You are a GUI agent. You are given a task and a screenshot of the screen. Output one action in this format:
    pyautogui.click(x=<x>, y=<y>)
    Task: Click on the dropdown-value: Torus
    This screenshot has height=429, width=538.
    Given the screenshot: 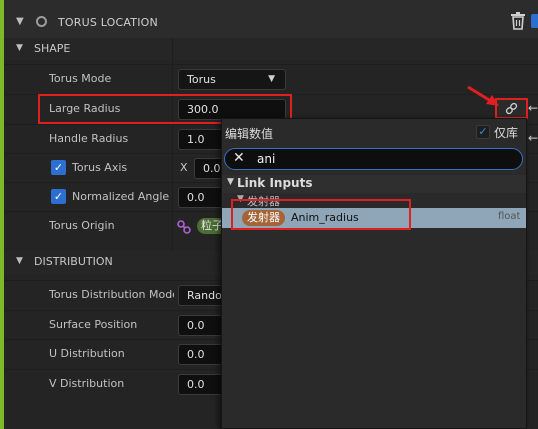 What is the action you would take?
    pyautogui.click(x=201, y=79)
    